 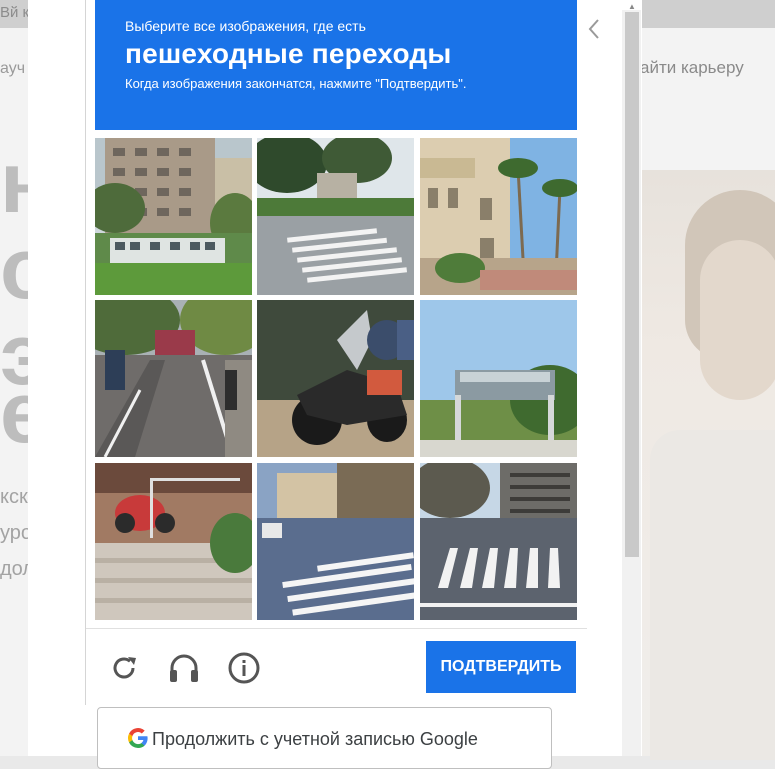 What do you see at coordinates (632, 284) in the screenshot?
I see `scrollbar-thumb` at bounding box center [632, 284].